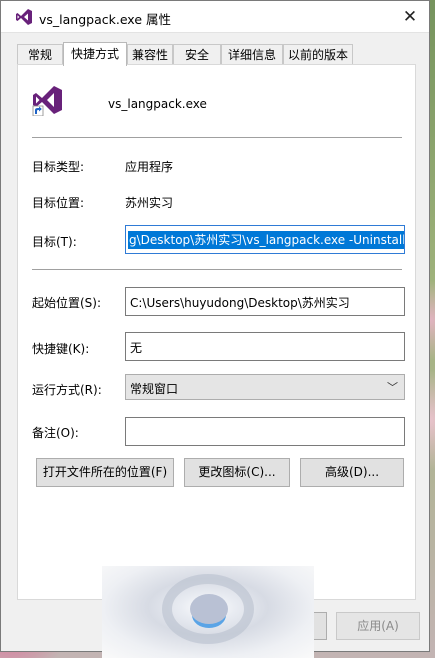 Image resolution: width=435 pixels, height=658 pixels. Describe the element at coordinates (58, 167) in the screenshot. I see `target-type-label: 目标类型:` at that location.